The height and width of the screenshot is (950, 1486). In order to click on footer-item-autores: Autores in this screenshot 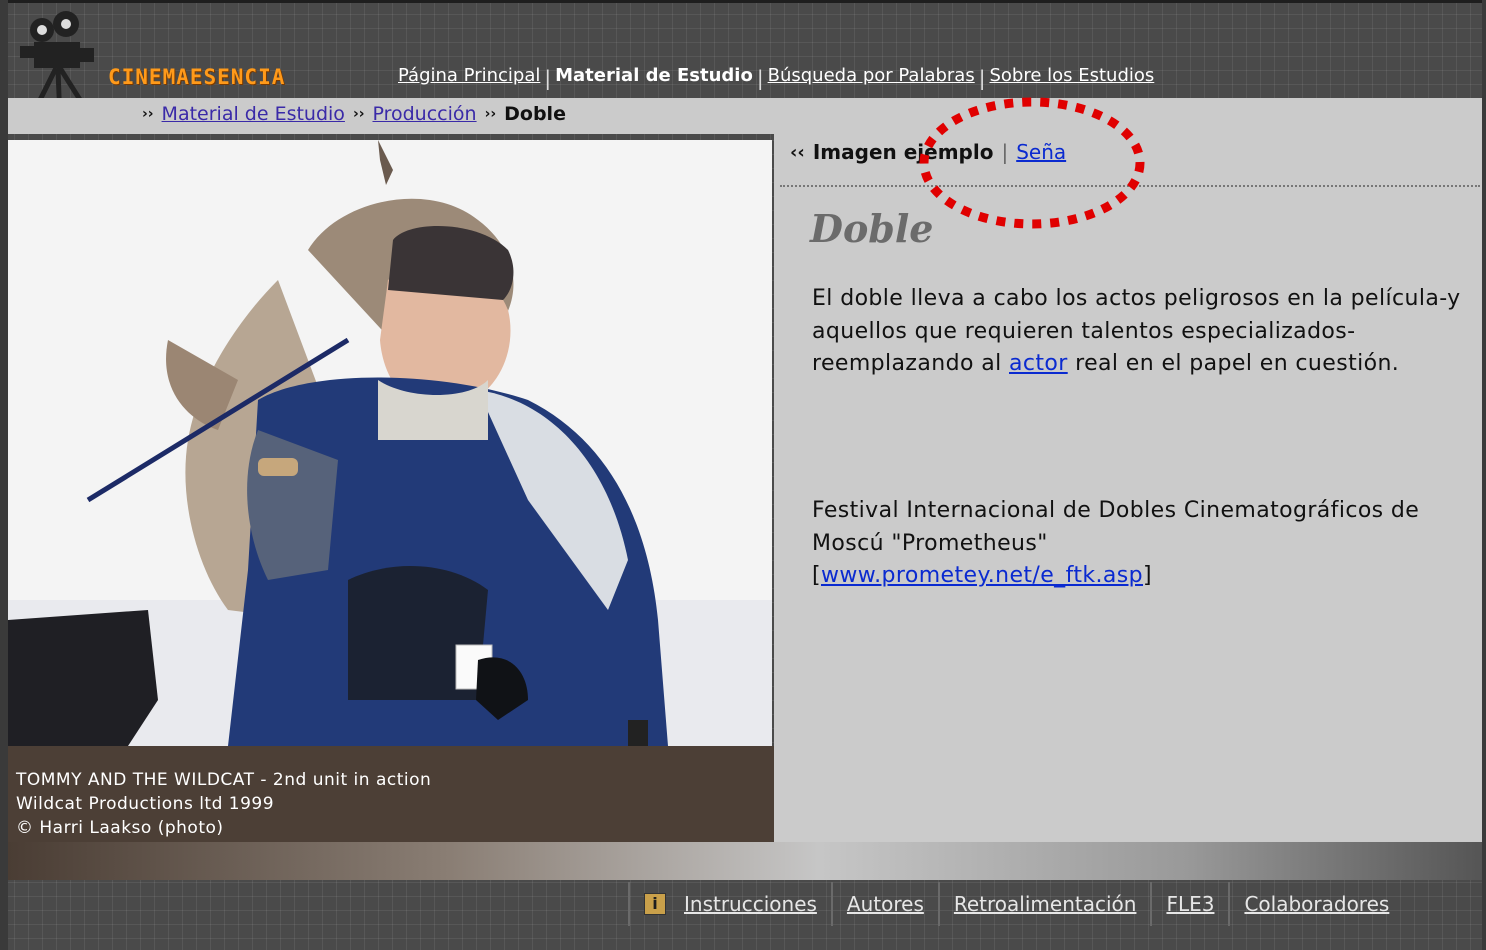, I will do `click(884, 904)`.